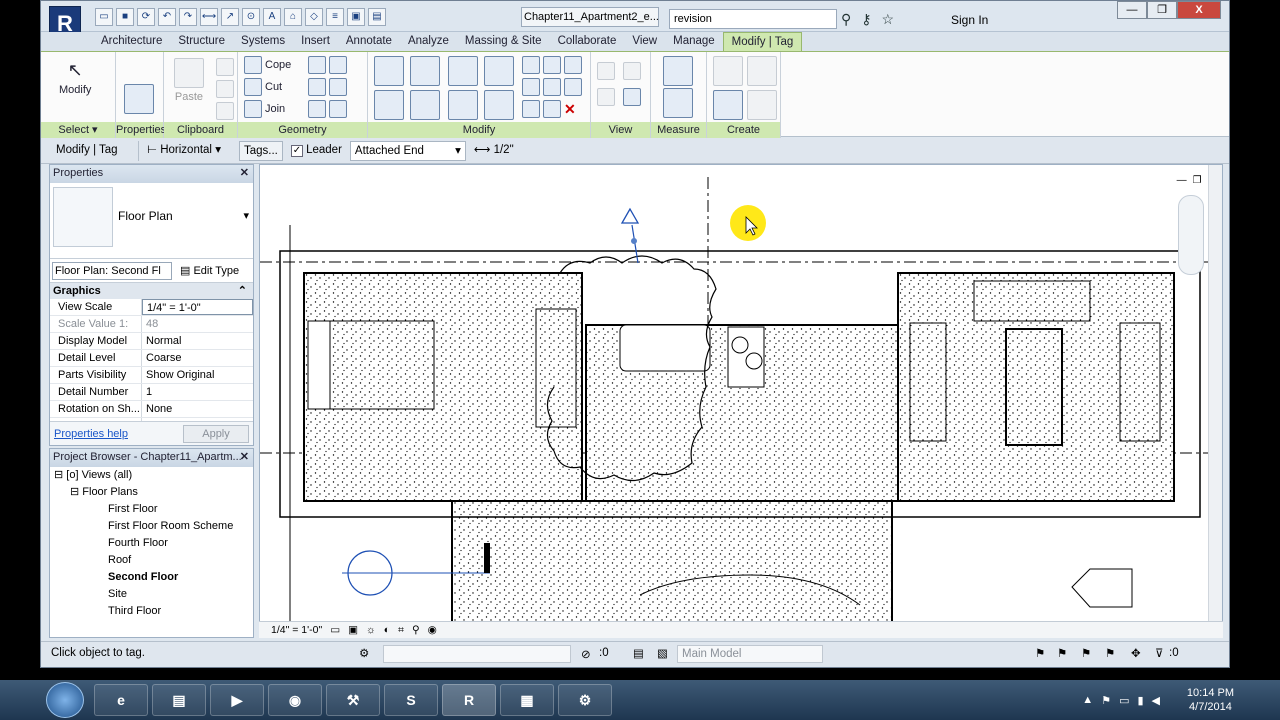 This screenshot has width=1280, height=720. I want to click on copy-clip-icon, so click(225, 89).